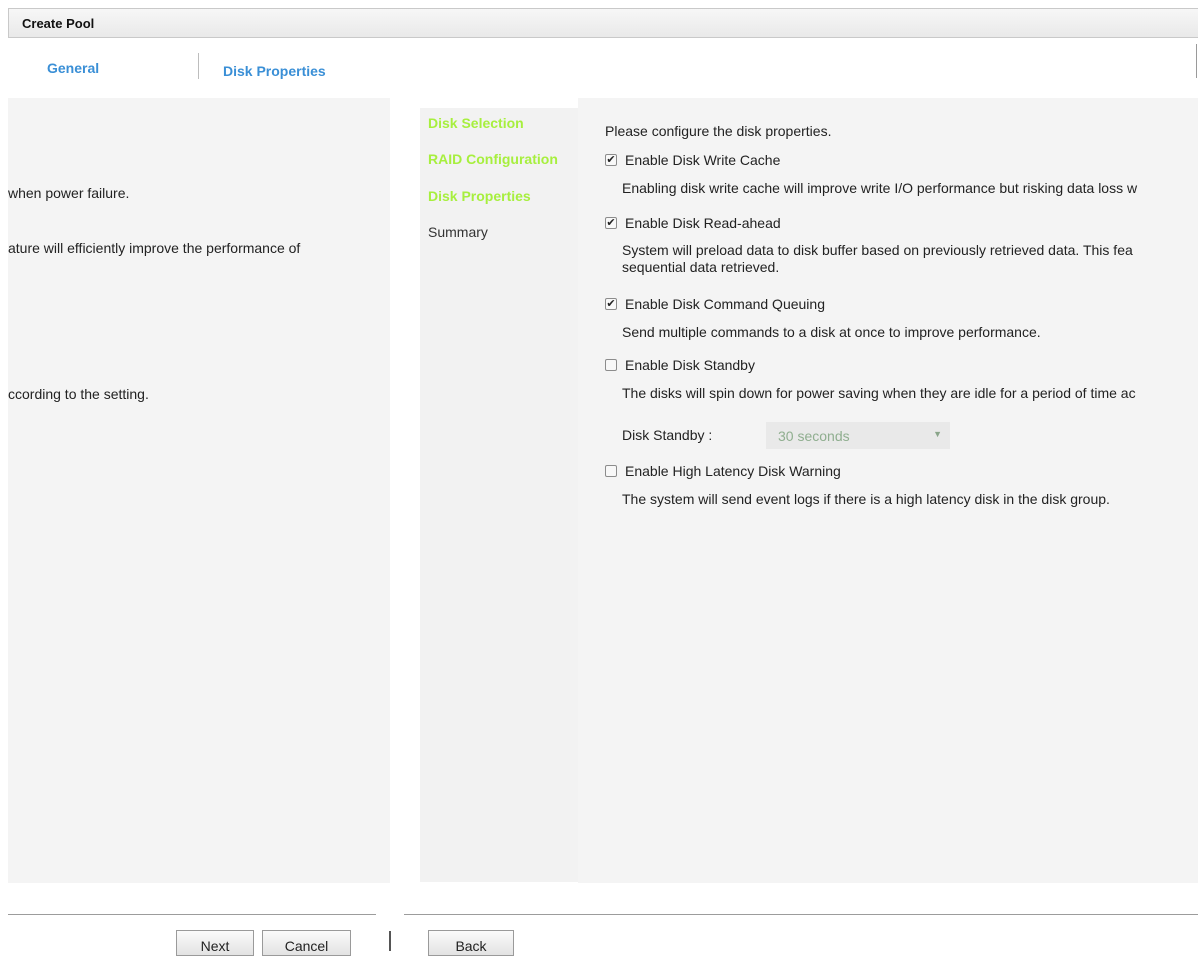 This screenshot has height=956, width=1198. What do you see at coordinates (458, 232) in the screenshot?
I see `step-summary: Summary` at bounding box center [458, 232].